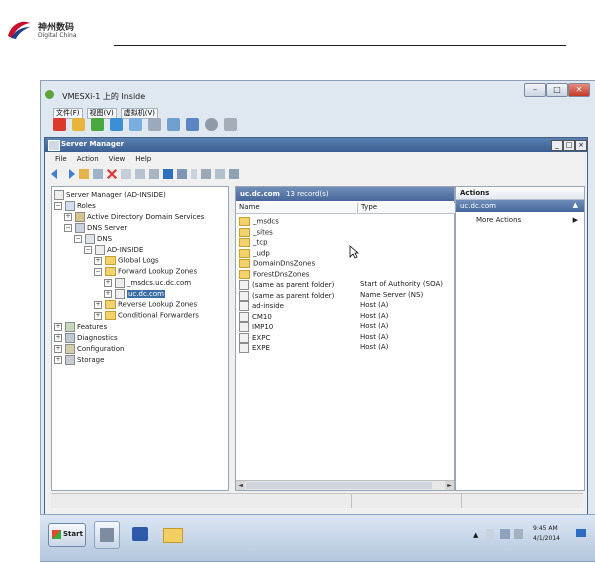 This screenshot has height=564, width=595. Describe the element at coordinates (126, 261) in the screenshot. I see `tree-node-global-logs: + Global Logs` at that location.